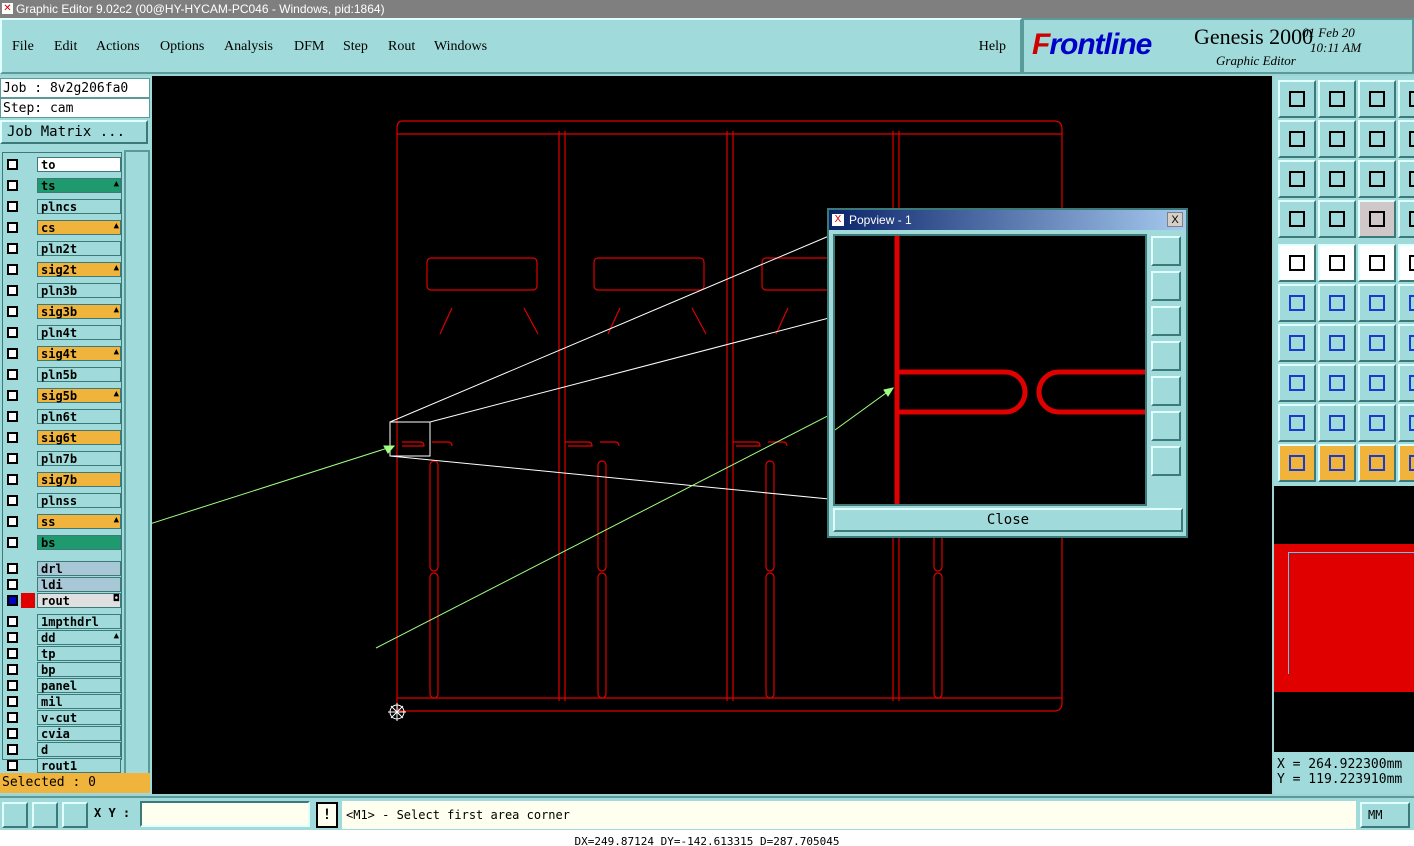  I want to click on snap-icon, so click(15, 815).